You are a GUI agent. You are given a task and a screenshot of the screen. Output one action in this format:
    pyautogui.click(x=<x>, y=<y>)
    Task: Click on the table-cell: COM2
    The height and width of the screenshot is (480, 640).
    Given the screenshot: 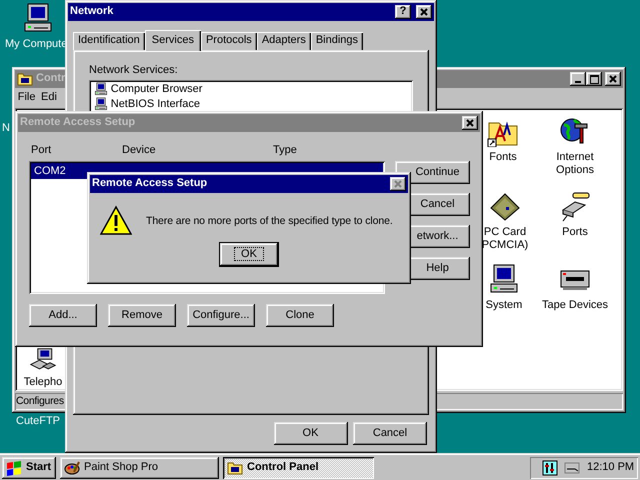 What is the action you would take?
    pyautogui.click(x=50, y=171)
    